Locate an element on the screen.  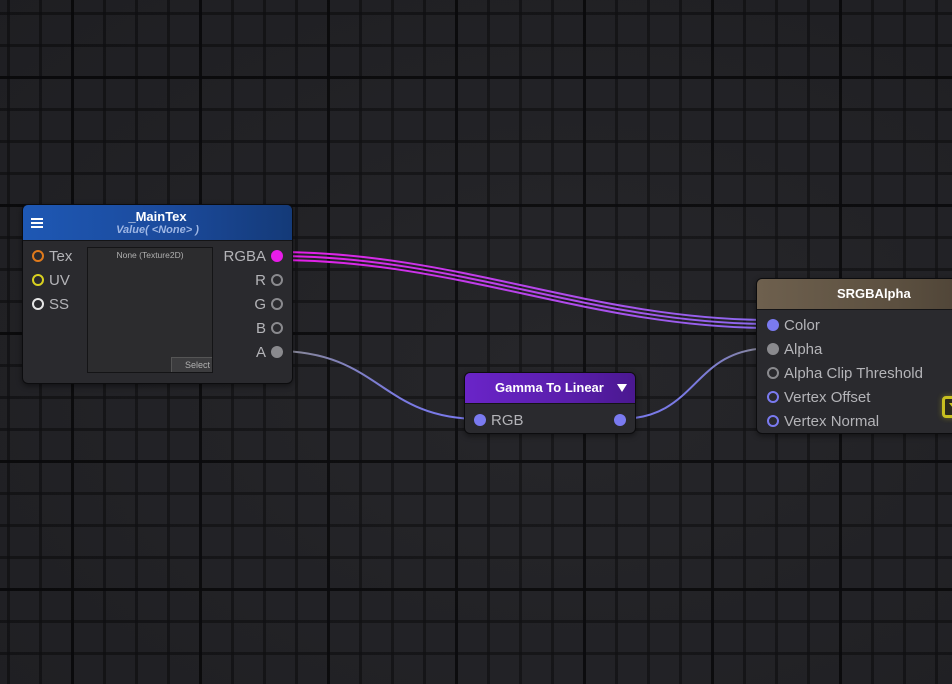
output-port-gamma is located at coordinates (620, 420).